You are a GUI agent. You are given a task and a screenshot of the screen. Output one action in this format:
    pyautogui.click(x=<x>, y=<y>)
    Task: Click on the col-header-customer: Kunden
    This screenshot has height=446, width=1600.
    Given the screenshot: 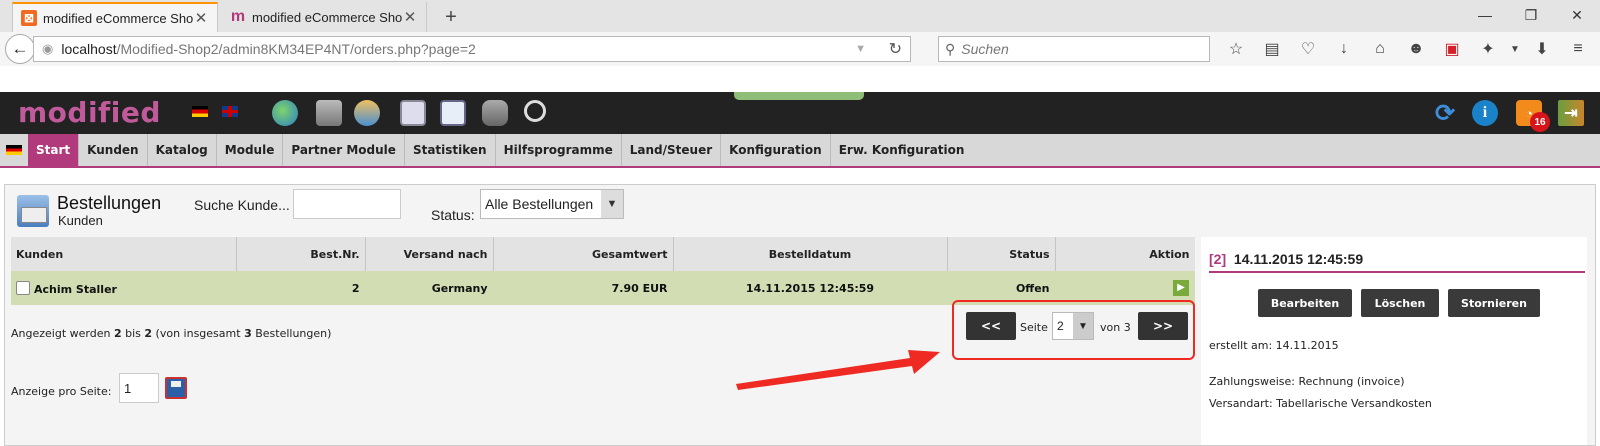 What is the action you would take?
    pyautogui.click(x=124, y=254)
    